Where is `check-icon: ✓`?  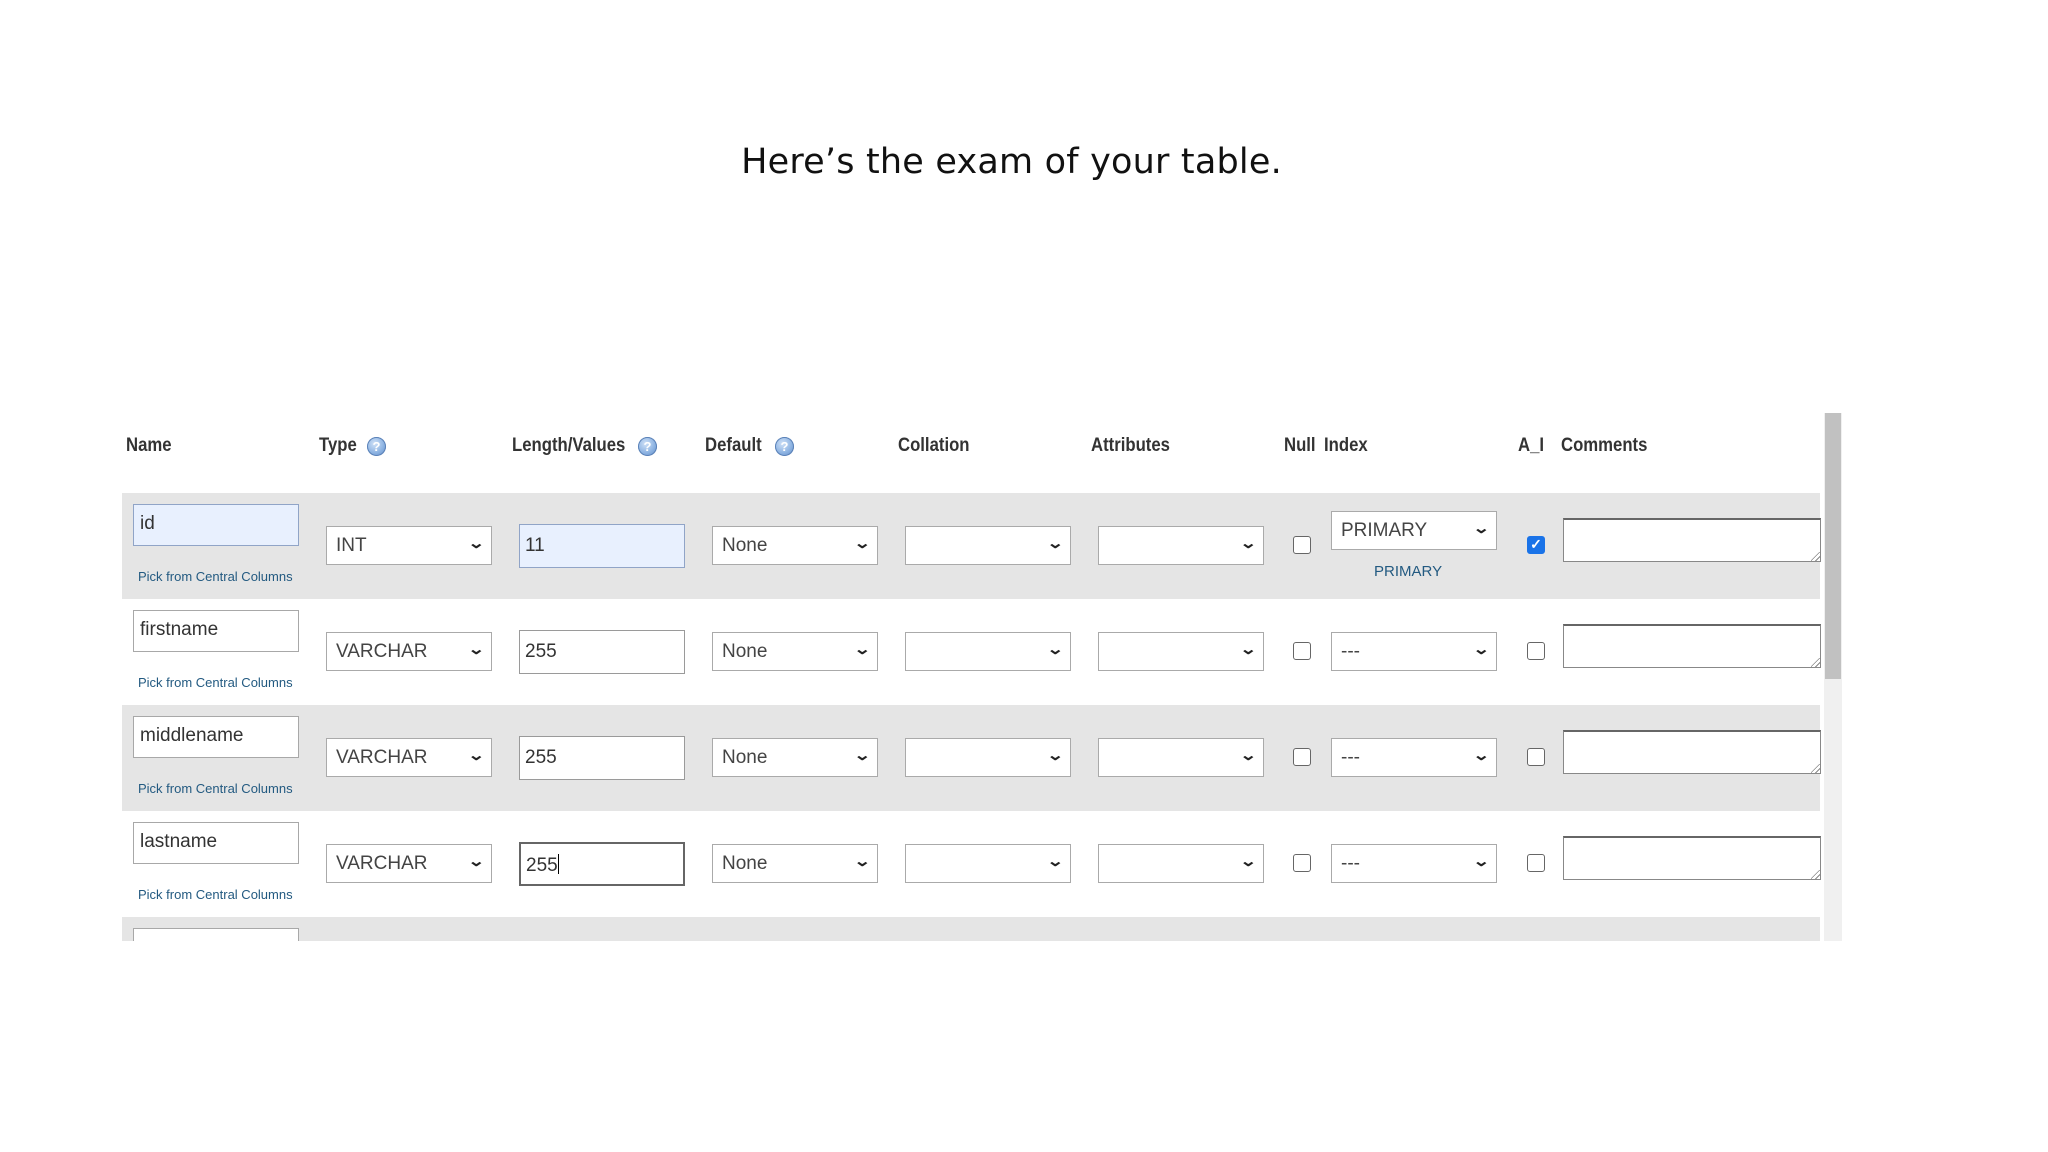 check-icon: ✓ is located at coordinates (1536, 544).